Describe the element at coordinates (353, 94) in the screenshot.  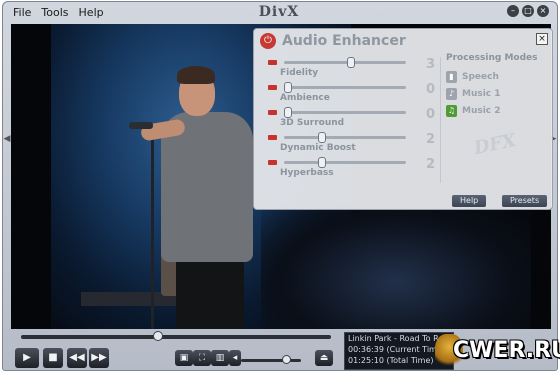
I see `slider-row: Ambience 0` at that location.